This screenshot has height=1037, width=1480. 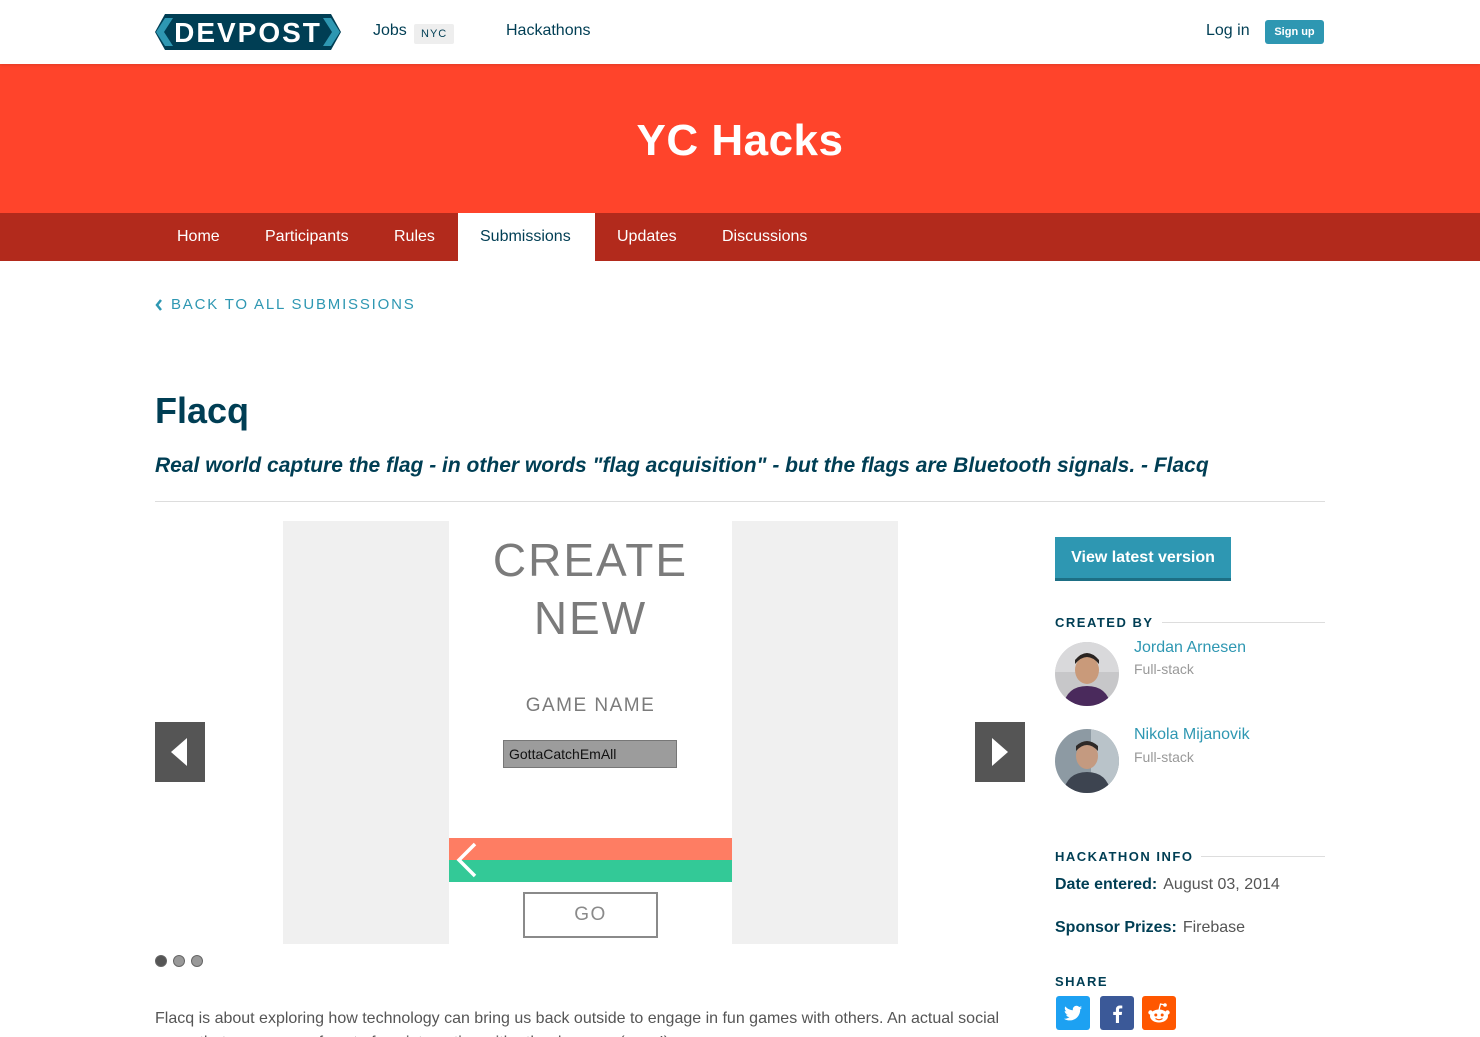 I want to click on tab-discussions: Discussions, so click(x=764, y=237).